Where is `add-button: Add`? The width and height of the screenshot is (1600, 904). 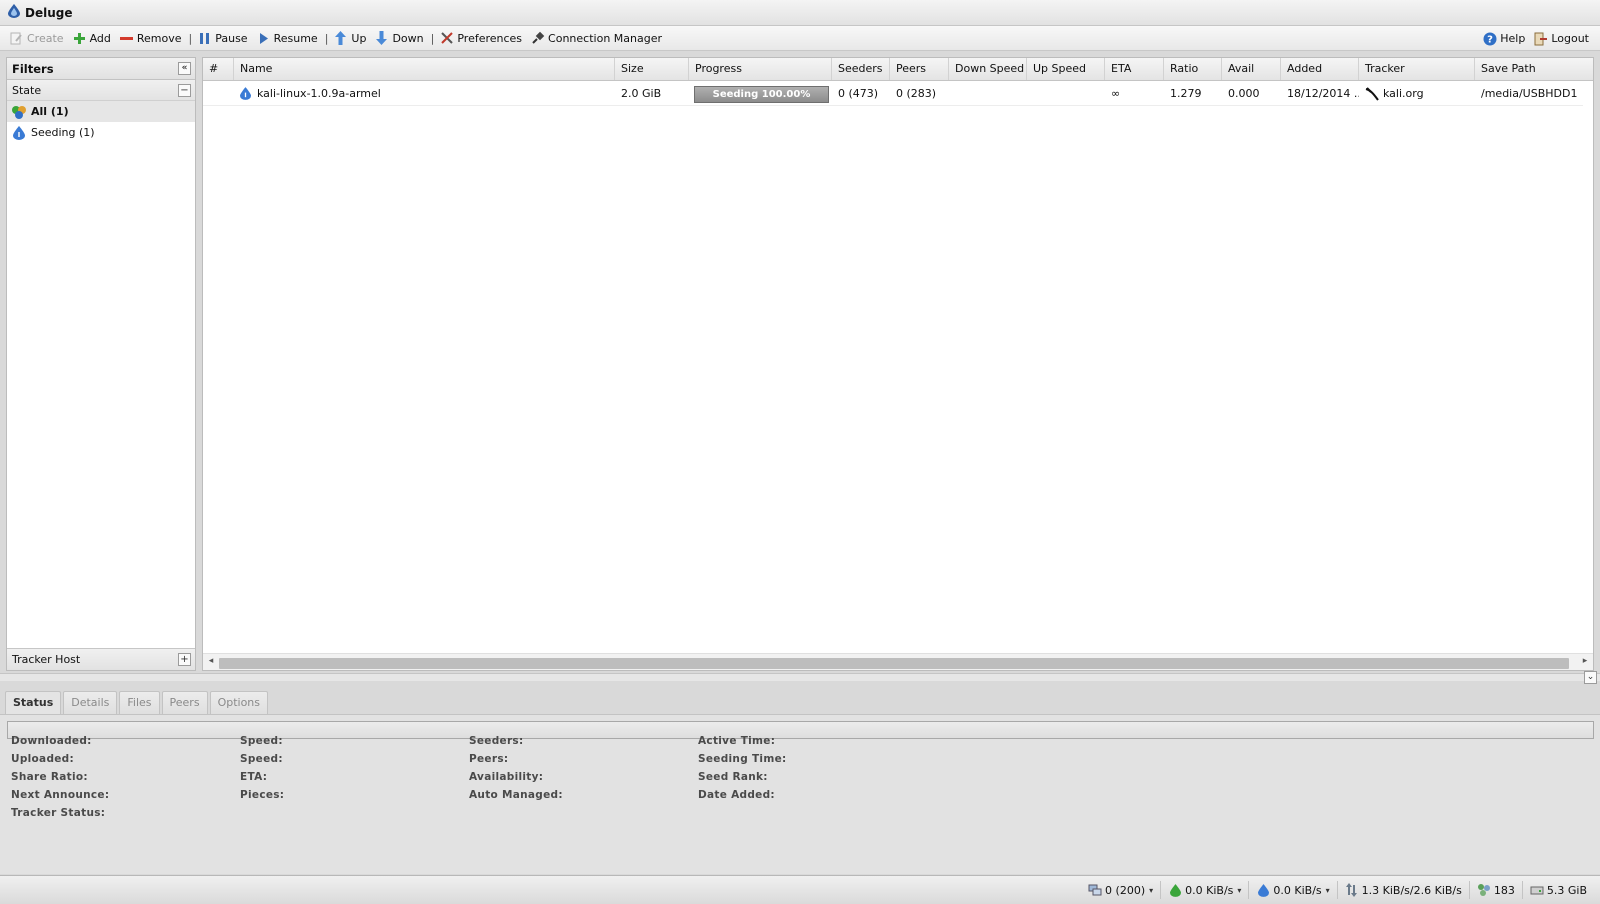
add-button: Add is located at coordinates (92, 38).